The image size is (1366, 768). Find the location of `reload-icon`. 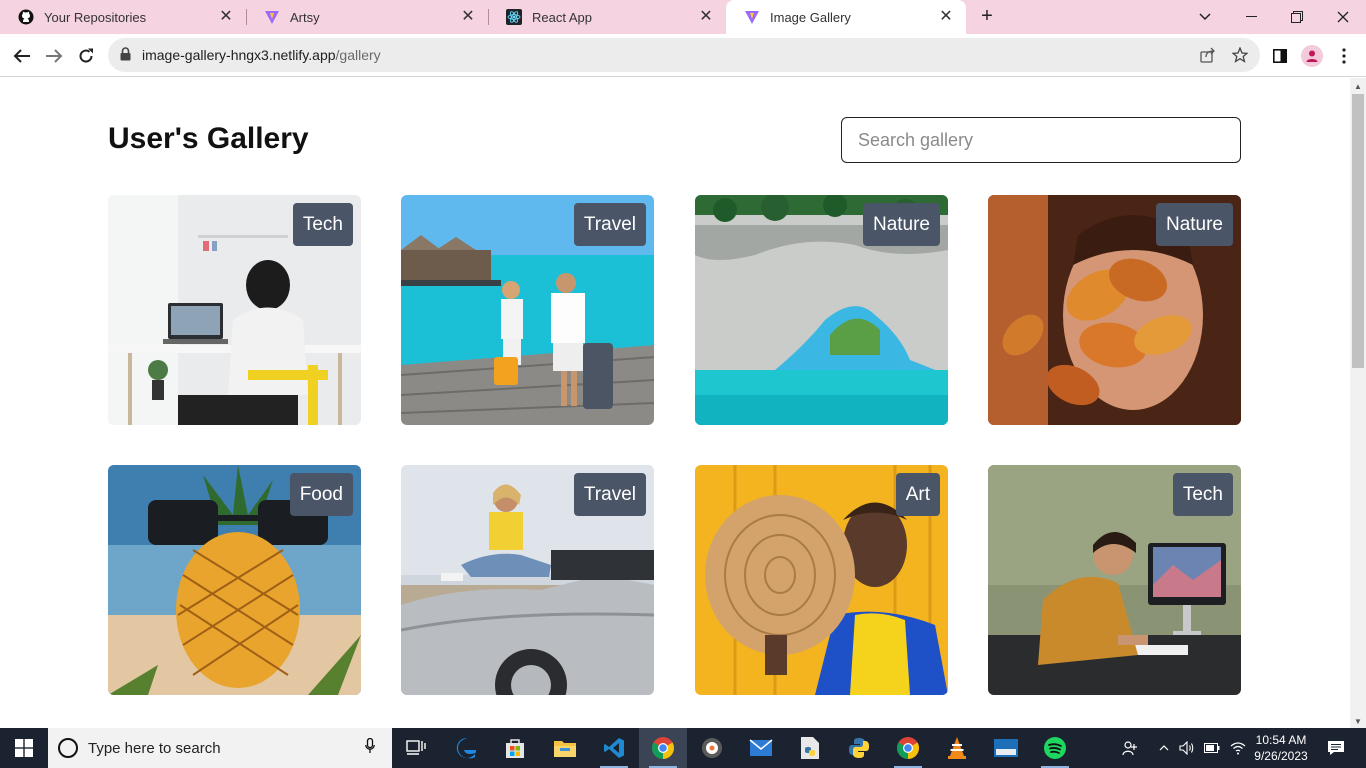

reload-icon is located at coordinates (86, 56).